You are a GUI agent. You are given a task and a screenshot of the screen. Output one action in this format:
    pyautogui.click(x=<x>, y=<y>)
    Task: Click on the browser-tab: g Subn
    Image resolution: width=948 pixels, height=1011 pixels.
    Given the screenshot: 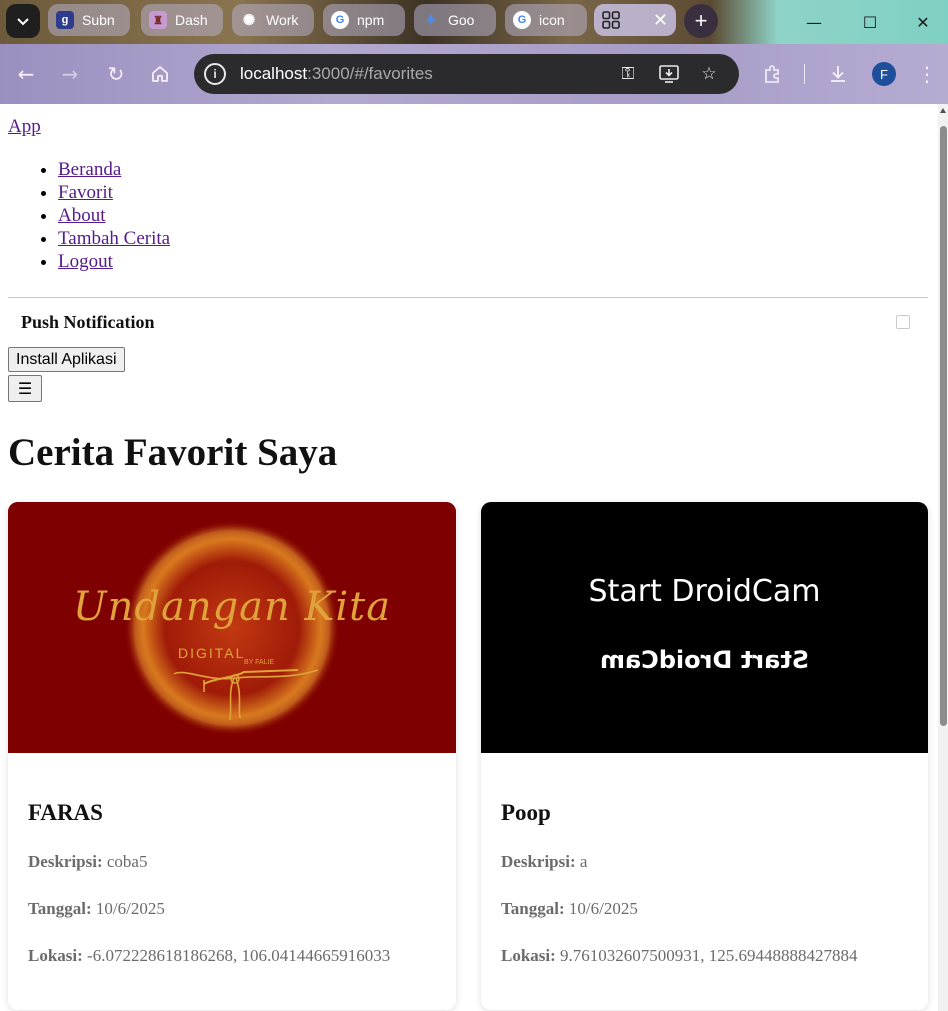 What is the action you would take?
    pyautogui.click(x=89, y=20)
    